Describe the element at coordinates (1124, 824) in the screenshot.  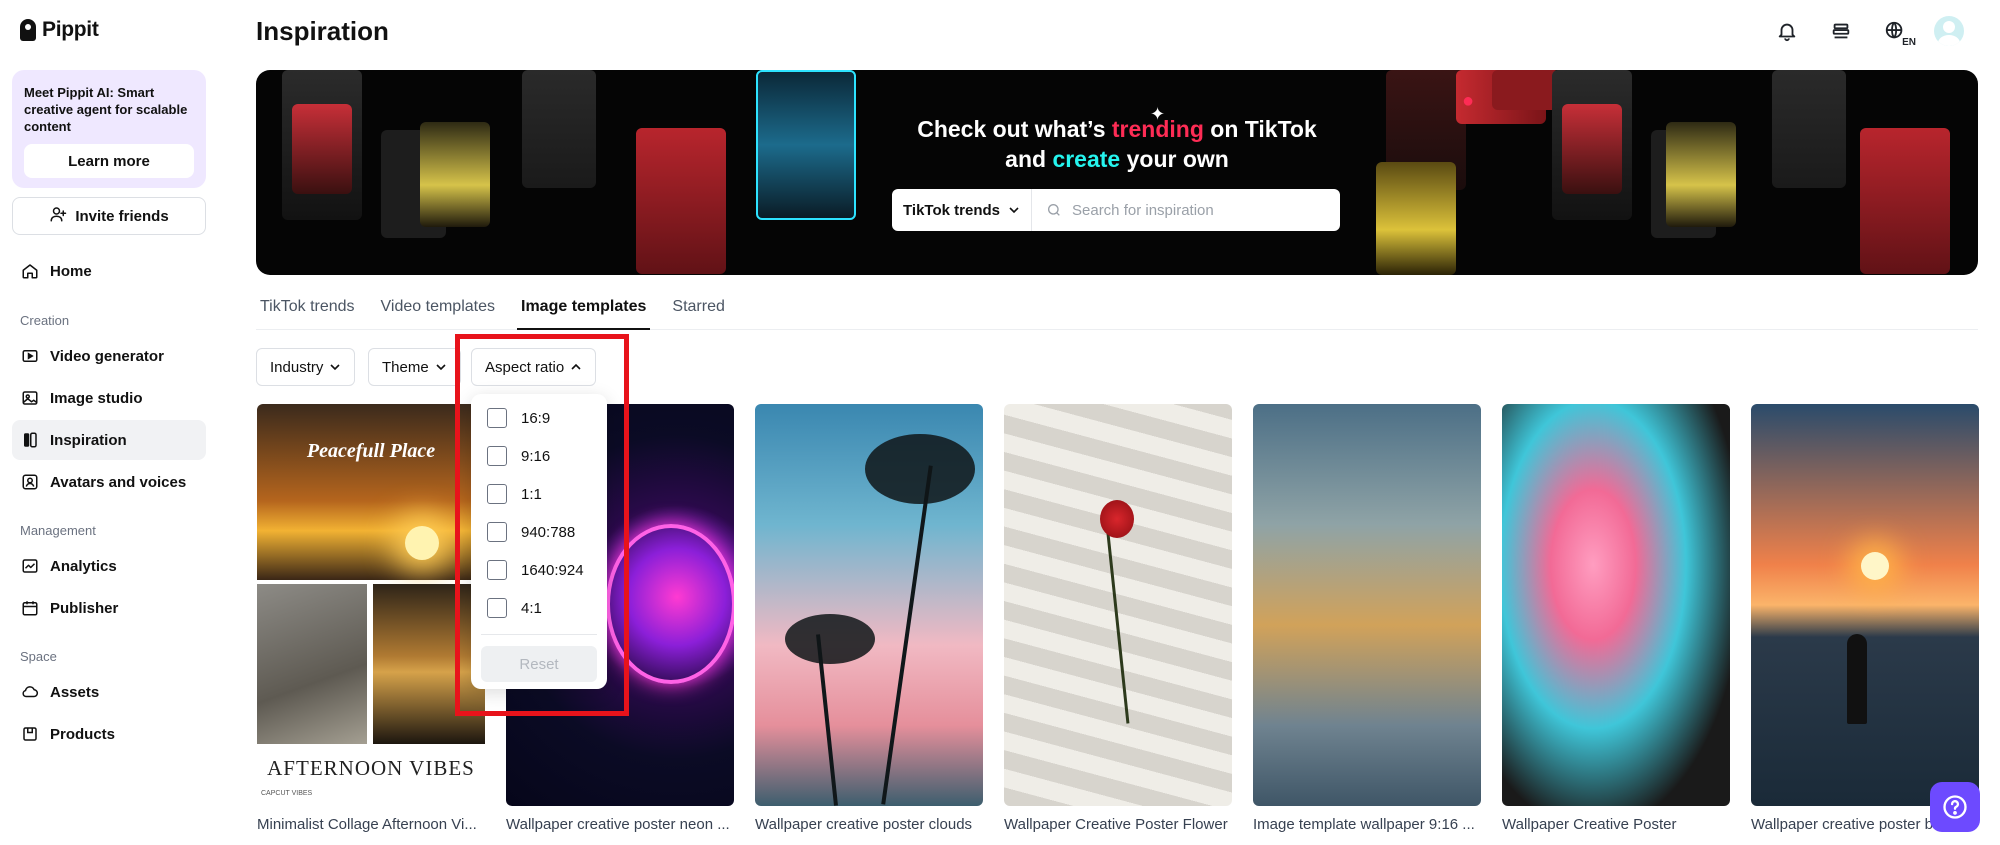
I see `template-title: Wallpaper Creative Poster Flower` at that location.